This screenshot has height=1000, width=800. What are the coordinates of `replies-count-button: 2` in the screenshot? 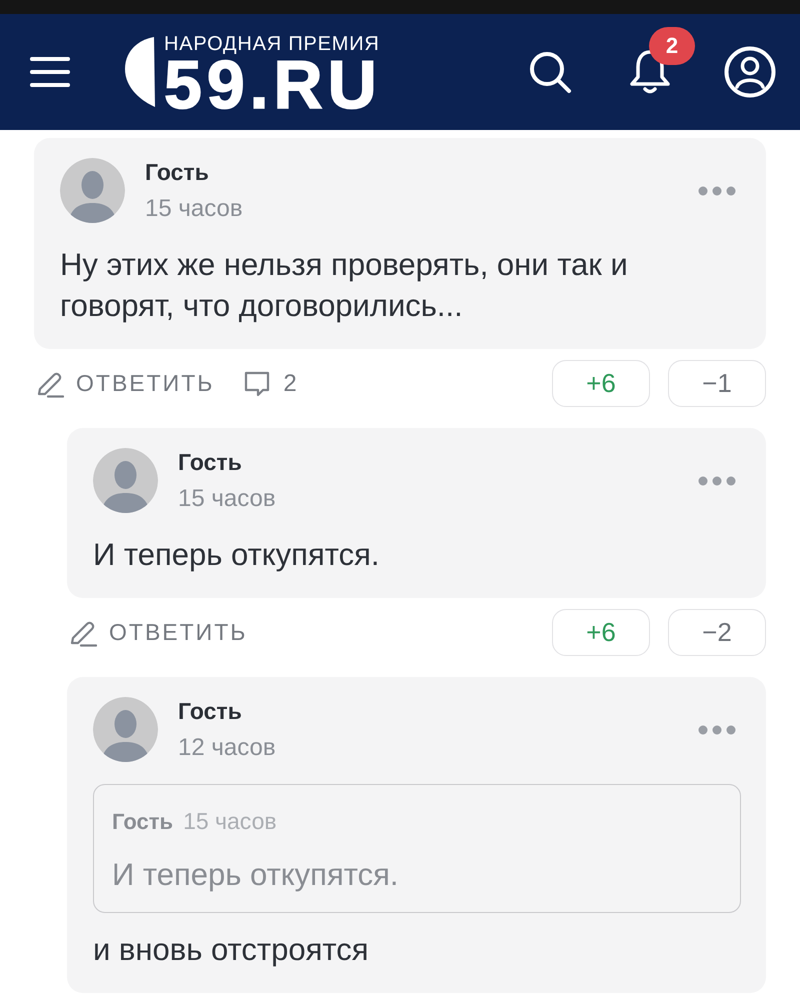 It's located at (270, 384).